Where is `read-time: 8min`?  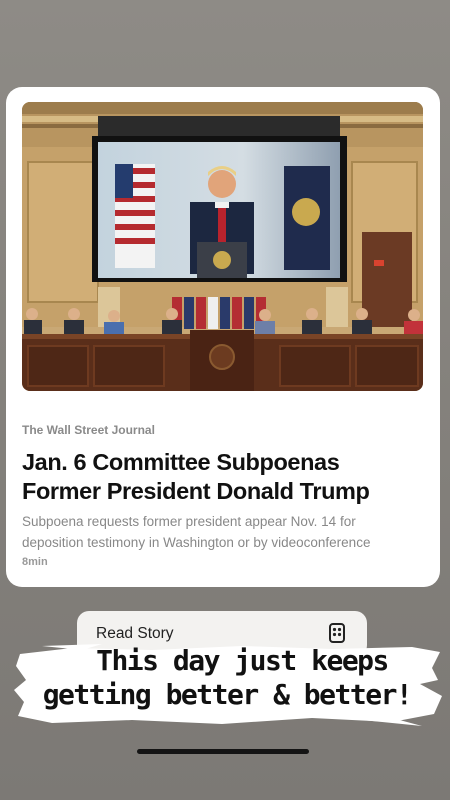
read-time: 8min is located at coordinates (35, 562).